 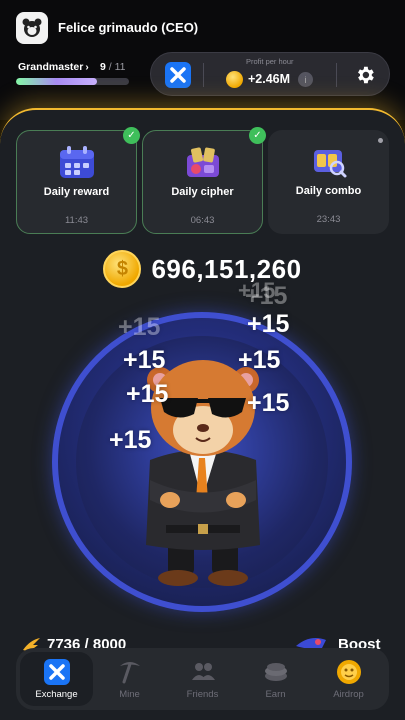 I want to click on nav-label: Mine, so click(x=129, y=694).